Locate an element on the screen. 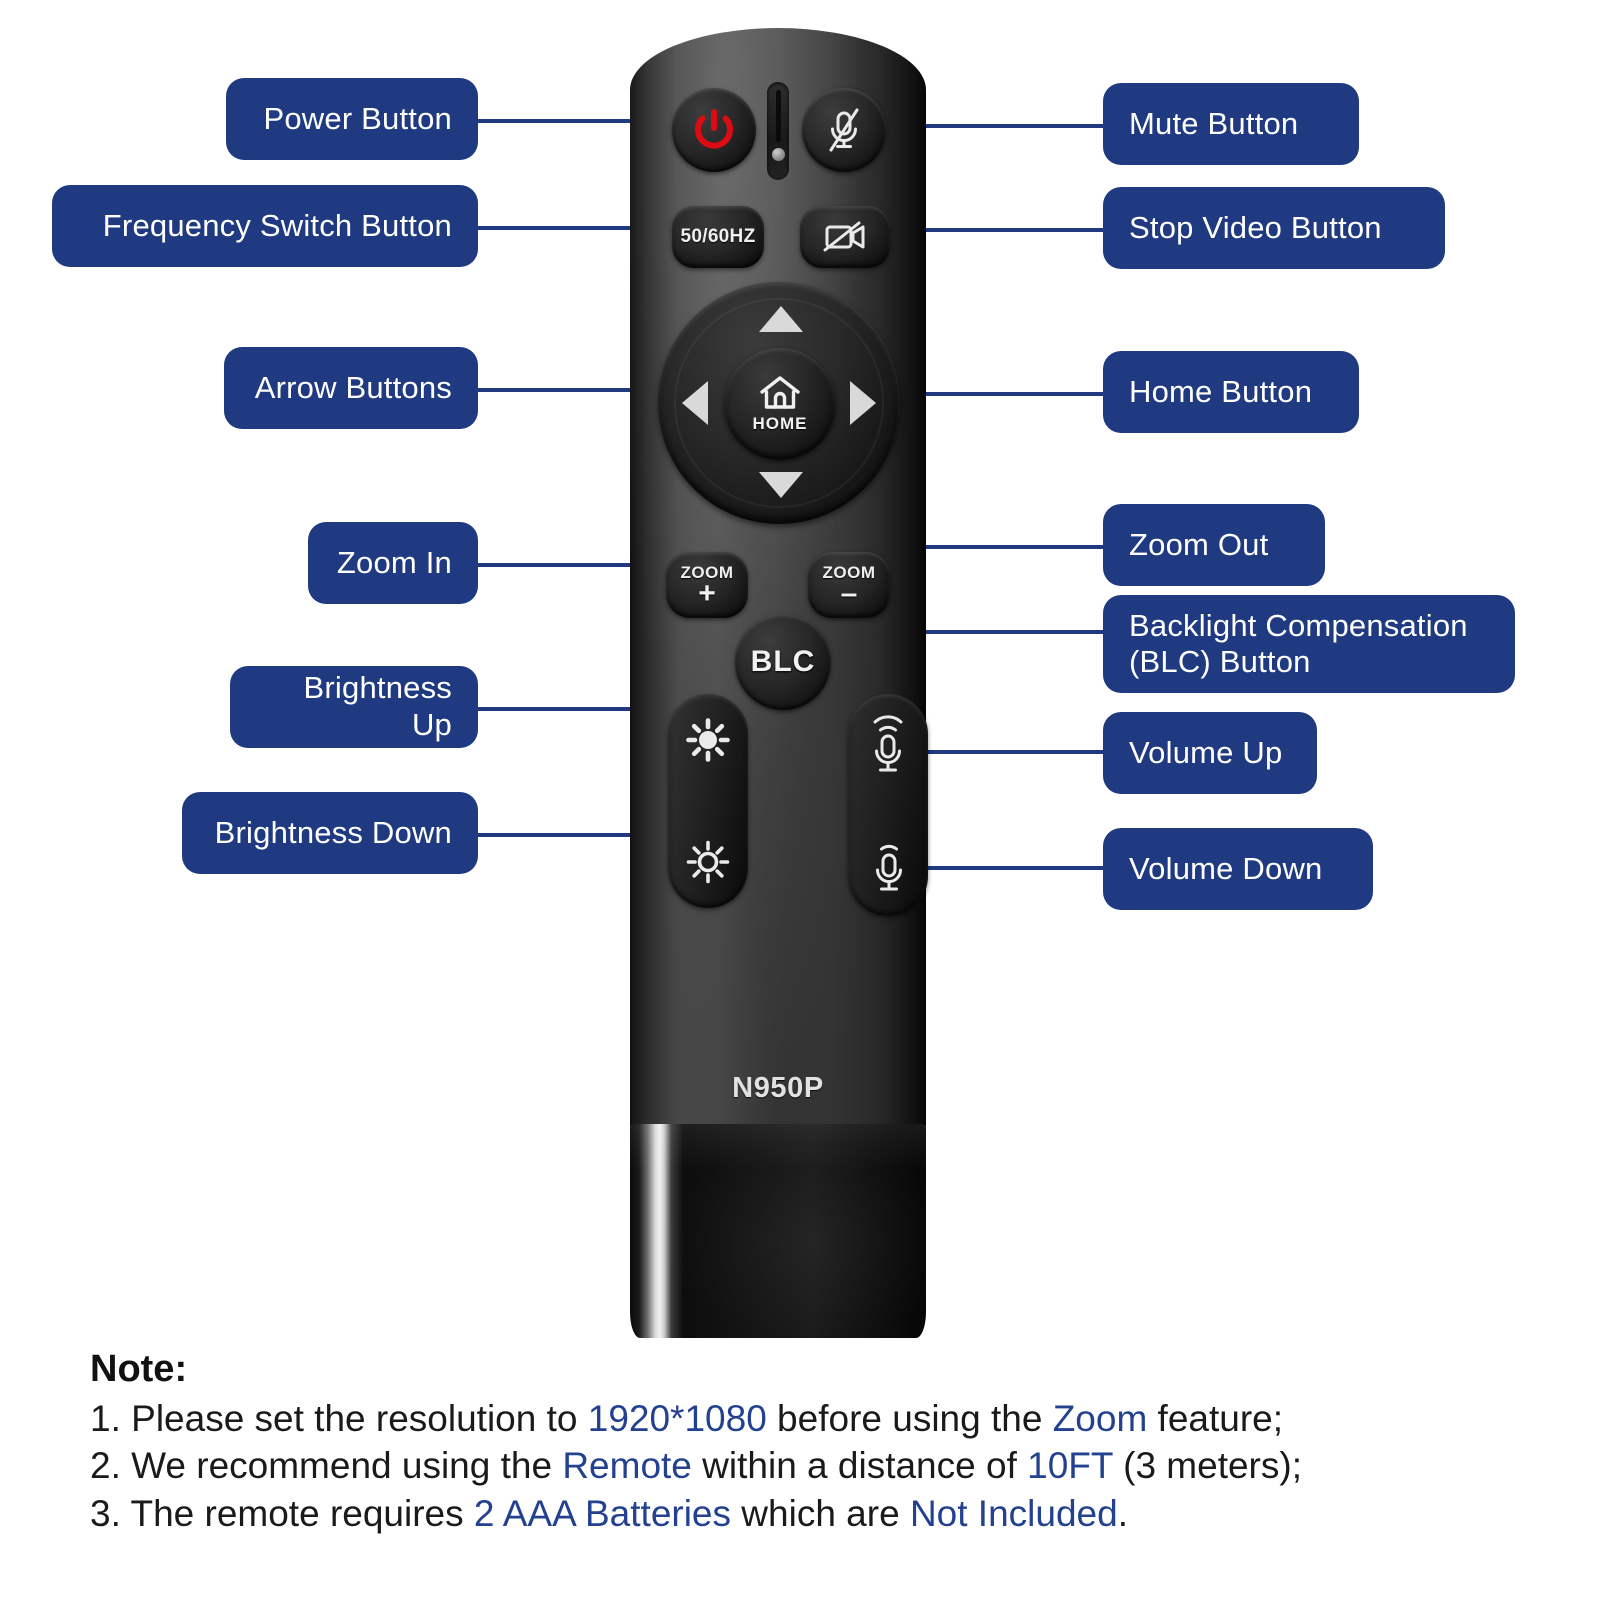 Image resolution: width=1600 pixels, height=1600 pixels. note-highlight: Zoom is located at coordinates (1100, 1418).